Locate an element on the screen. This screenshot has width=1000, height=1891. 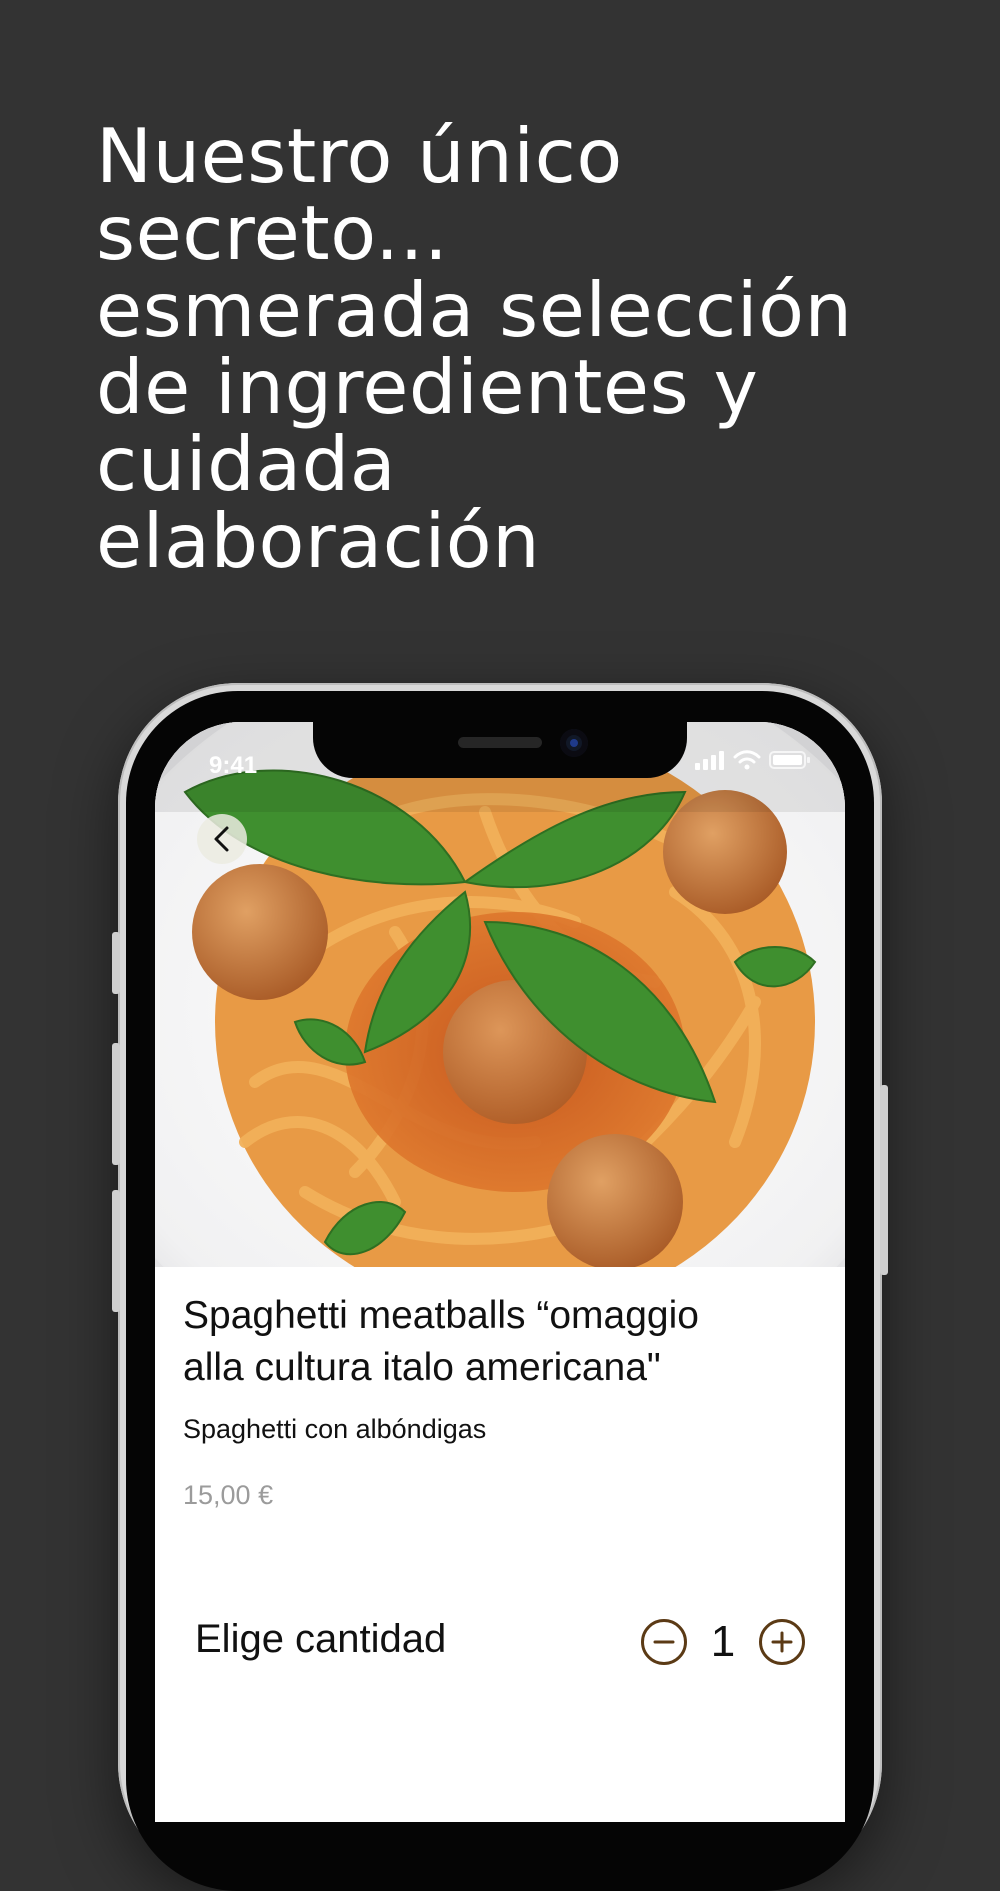
quantity-value: 1 is located at coordinates (723, 1641).